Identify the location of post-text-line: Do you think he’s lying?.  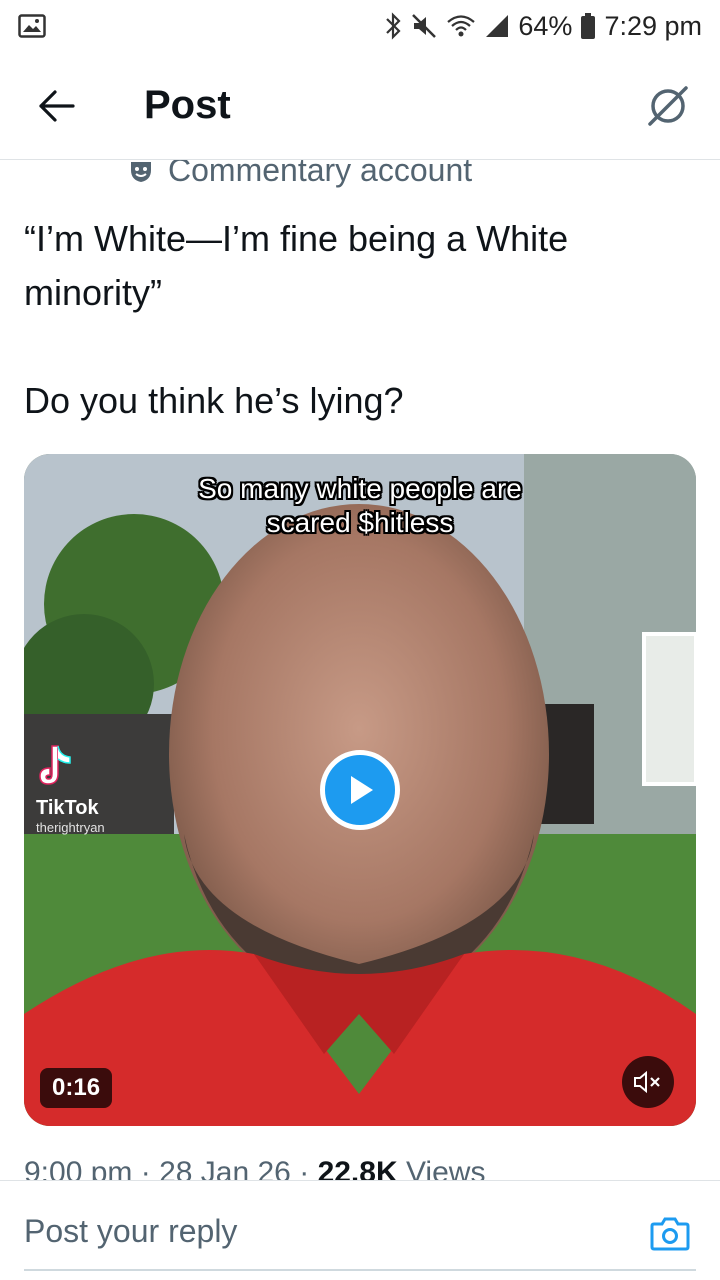
(214, 400).